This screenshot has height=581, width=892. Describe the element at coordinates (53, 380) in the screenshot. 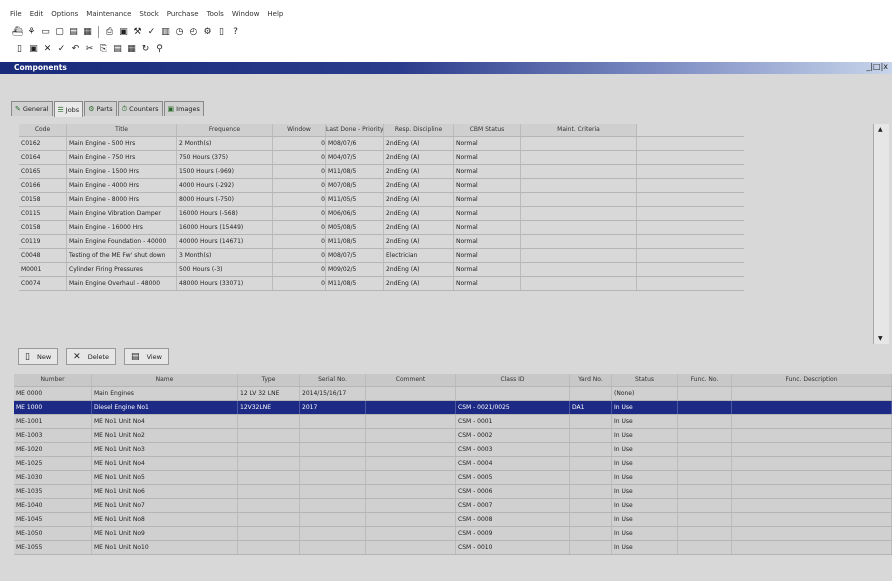

I see `comp-column-header: Number` at that location.